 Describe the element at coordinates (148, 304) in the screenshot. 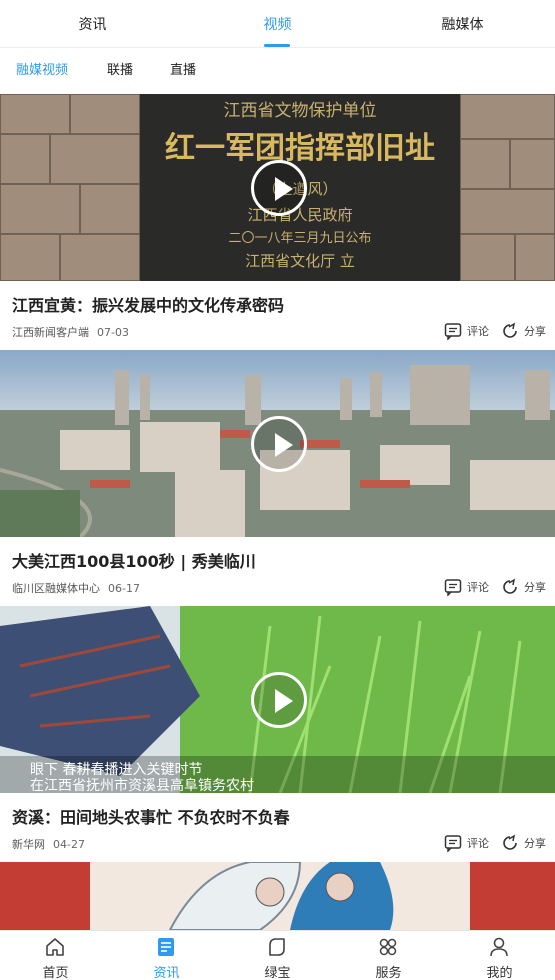

I see `video-title: 江西宜黄：振兴发展中的文化传承密码` at that location.